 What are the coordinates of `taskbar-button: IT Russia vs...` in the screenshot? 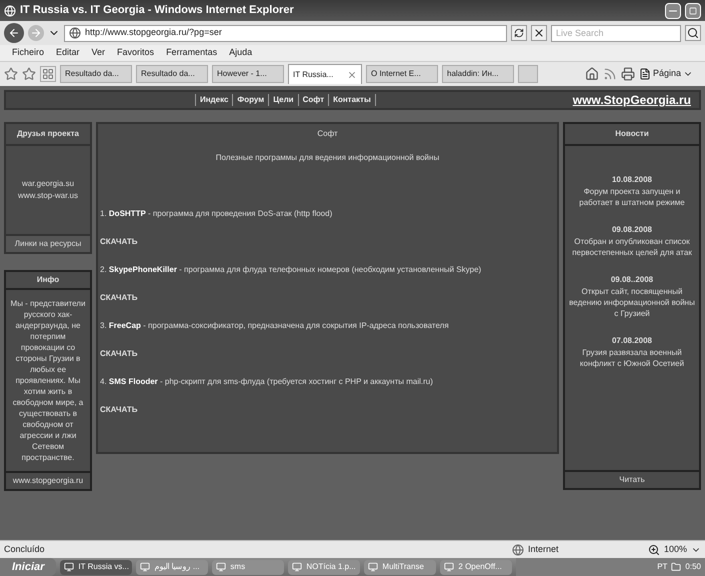 It's located at (96, 567).